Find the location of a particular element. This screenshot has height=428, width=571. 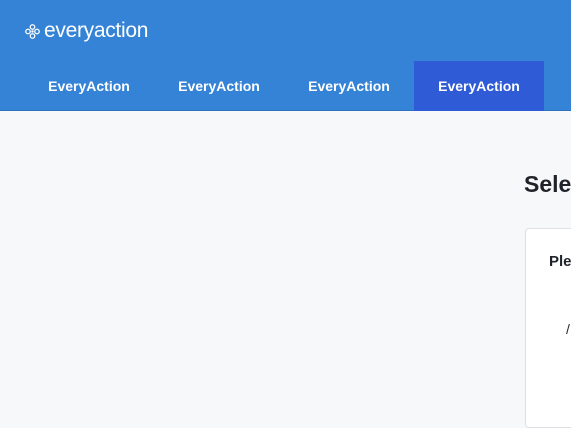

nav-tab-3: EveryAction is located at coordinates (349, 86).